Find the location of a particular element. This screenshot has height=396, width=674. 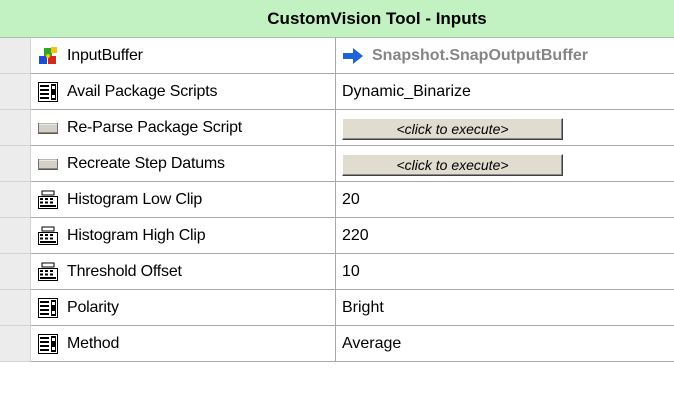

property-value: 220 is located at coordinates (355, 235).